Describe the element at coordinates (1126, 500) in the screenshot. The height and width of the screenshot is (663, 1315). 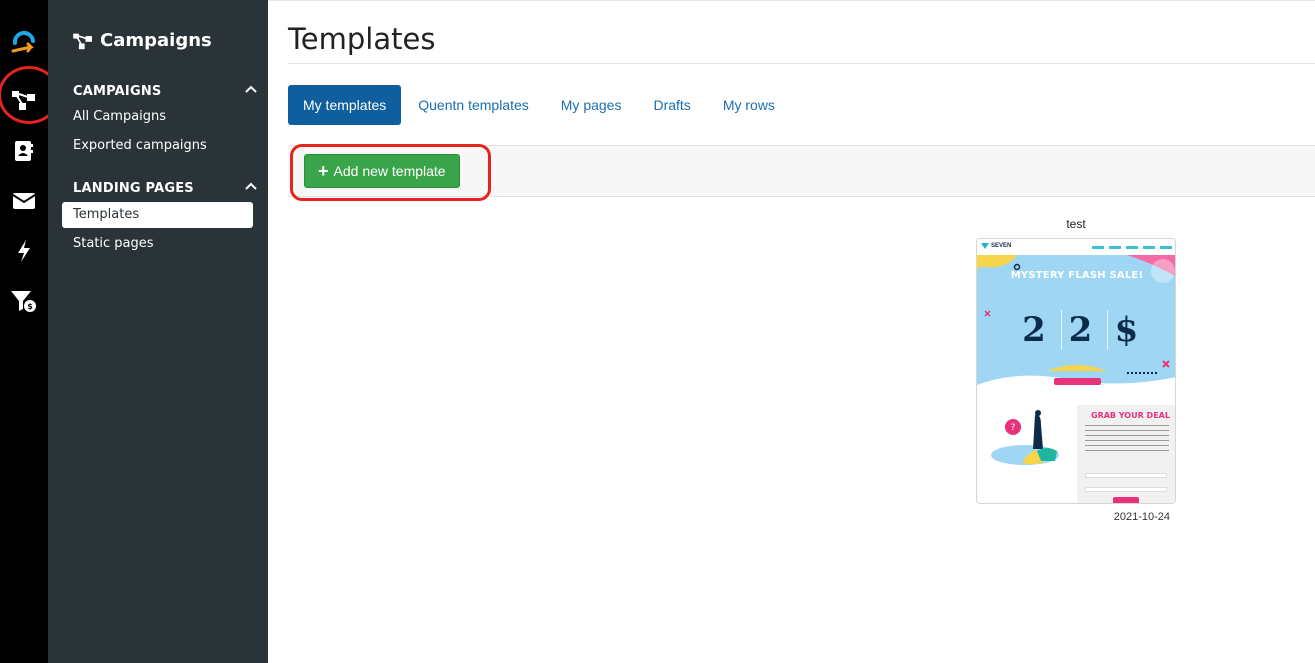
I see `thumbnail-form-submit` at that location.